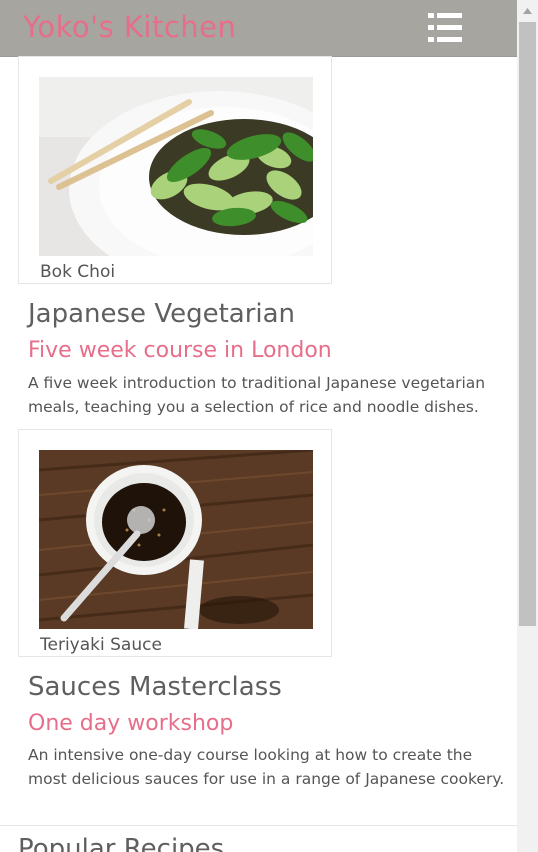  Describe the element at coordinates (180, 350) in the screenshot. I see `course-subtitle: Five week course in London` at that location.